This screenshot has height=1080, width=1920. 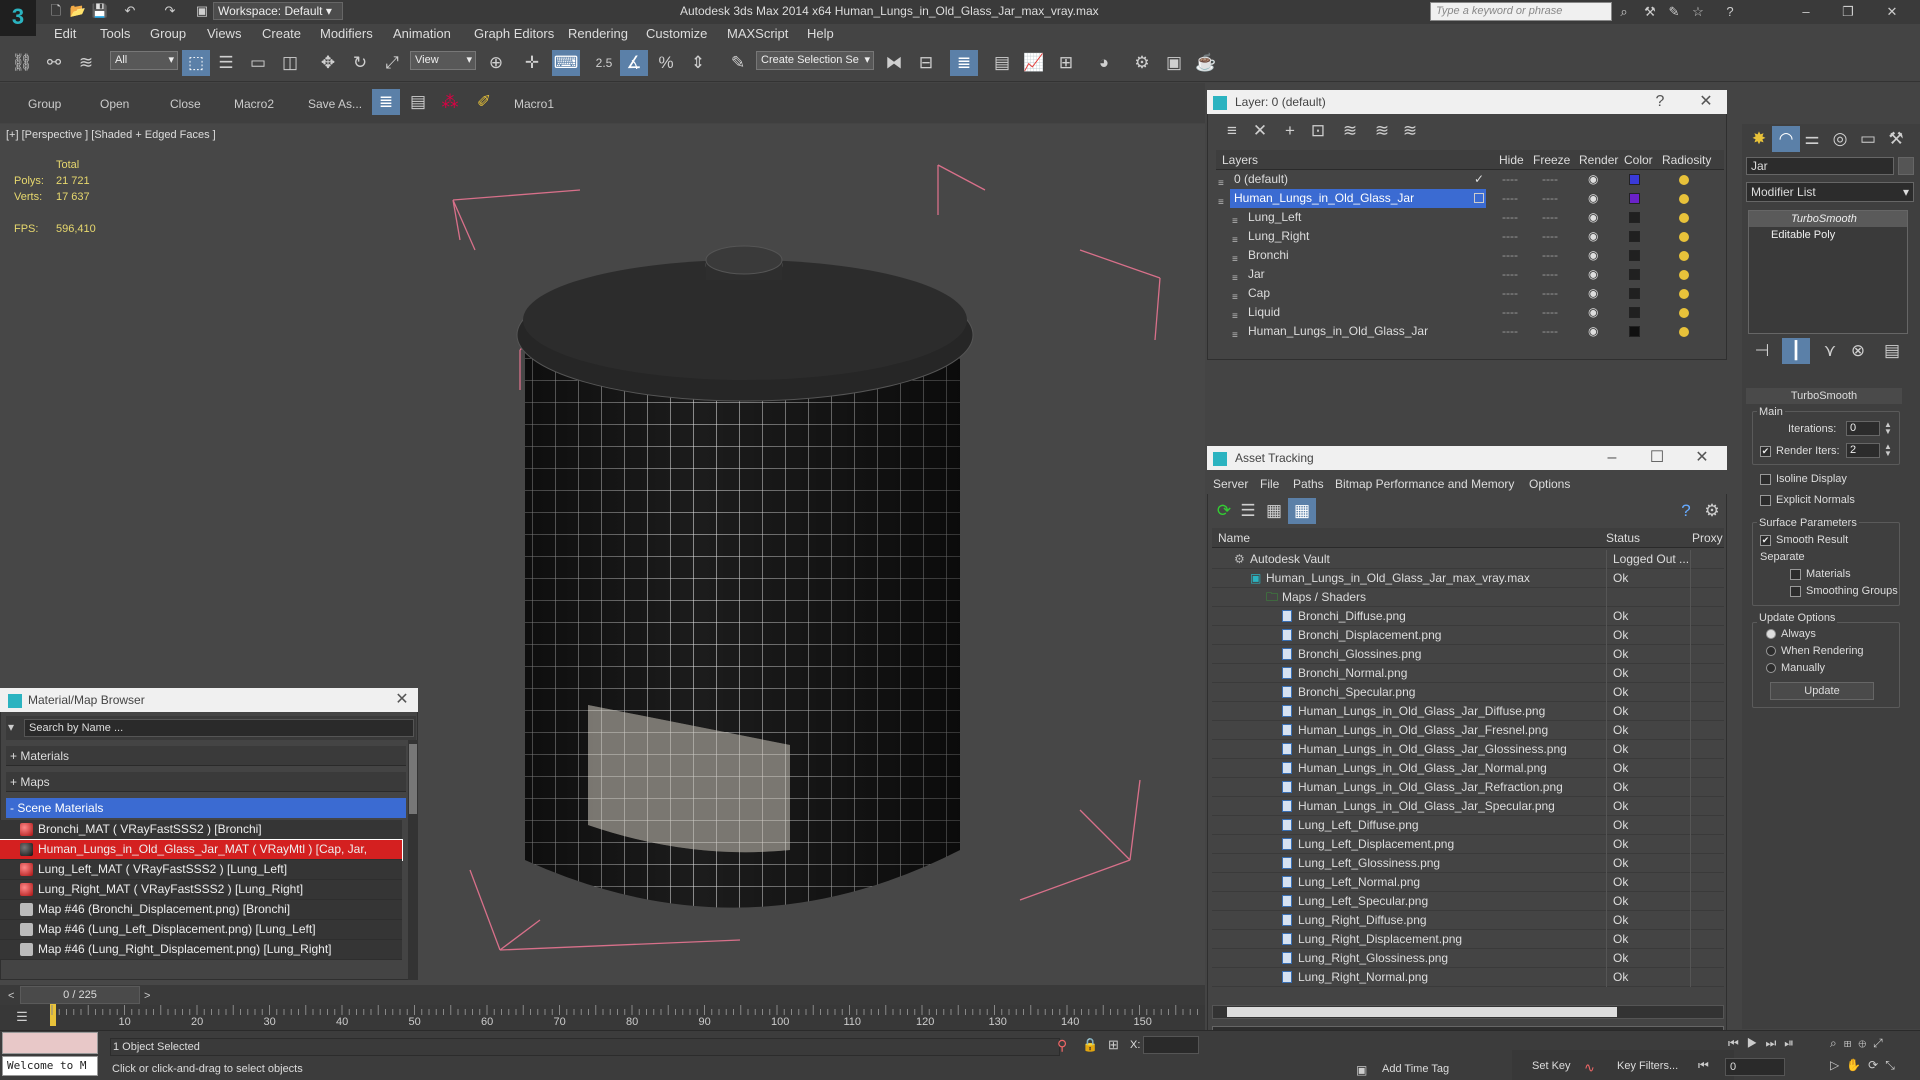 What do you see at coordinates (1866, 1065) in the screenshot?
I see `viewport-nav-controls-2: ▷✋⟳⤡` at bounding box center [1866, 1065].